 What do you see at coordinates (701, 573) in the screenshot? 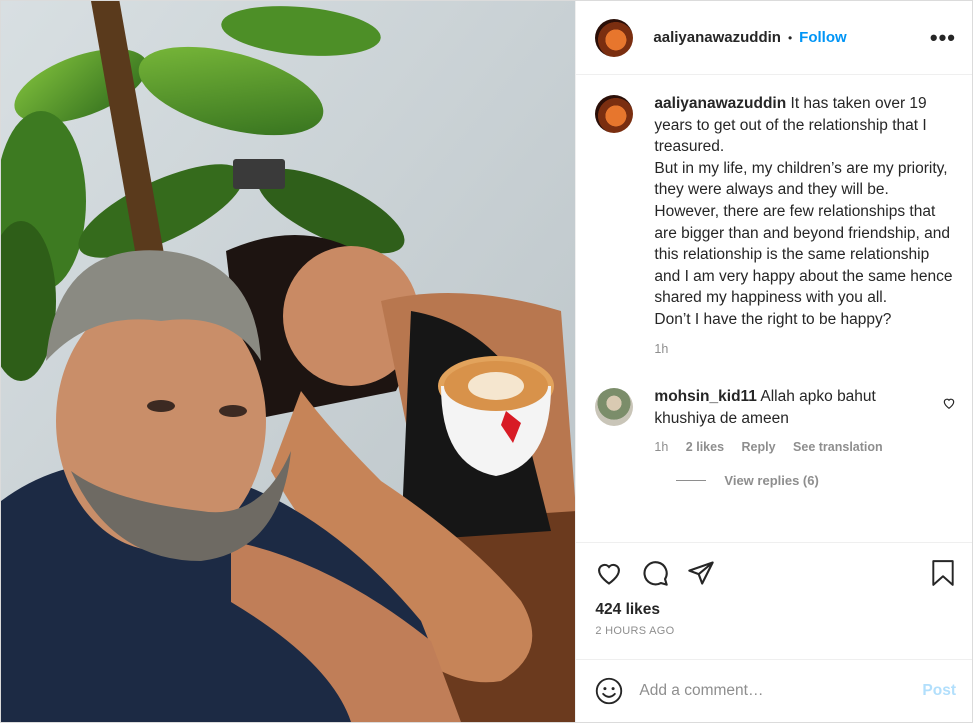
I see `share-icon` at bounding box center [701, 573].